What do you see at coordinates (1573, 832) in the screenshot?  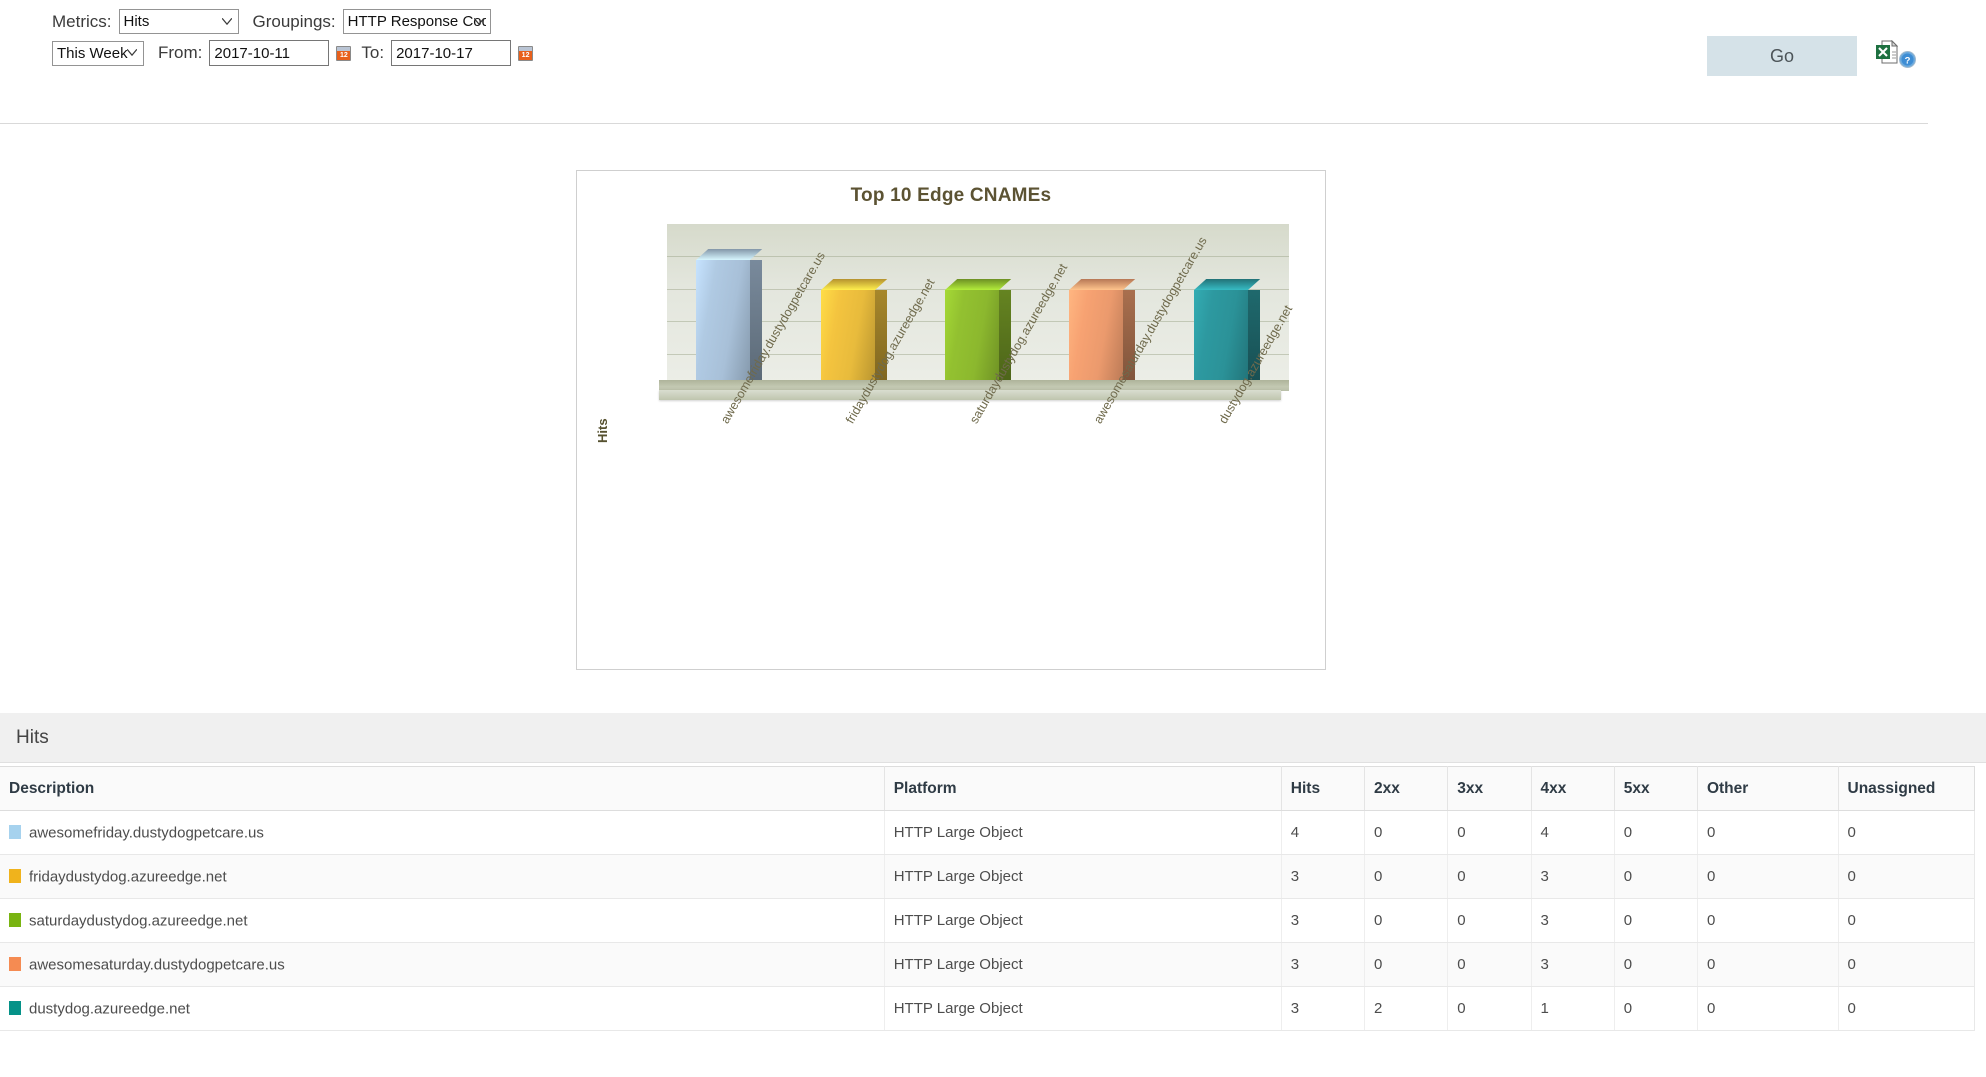 I see `cell-4xx: 4` at bounding box center [1573, 832].